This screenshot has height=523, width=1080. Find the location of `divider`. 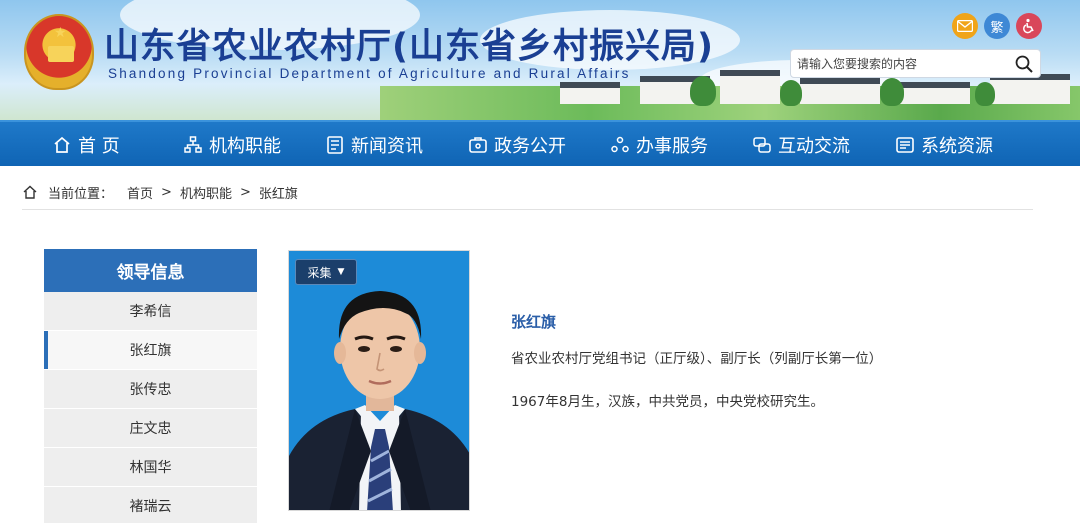

divider is located at coordinates (527, 209).